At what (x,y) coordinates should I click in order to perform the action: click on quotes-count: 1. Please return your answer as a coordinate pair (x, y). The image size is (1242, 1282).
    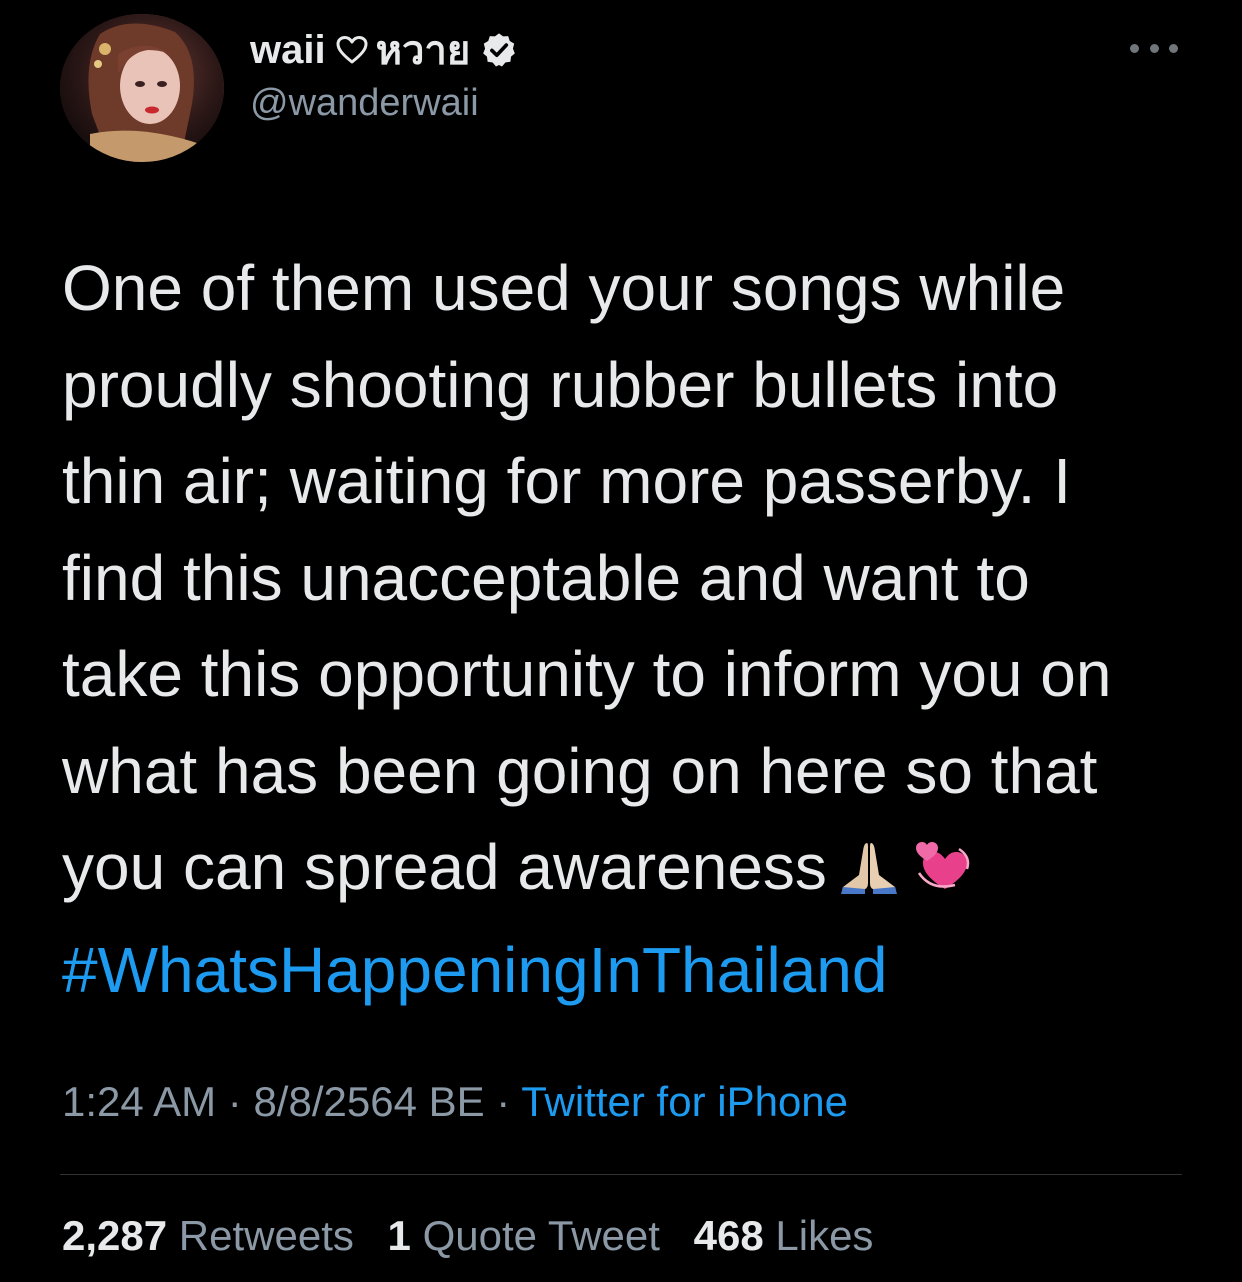
    Looking at the image, I should click on (399, 1235).